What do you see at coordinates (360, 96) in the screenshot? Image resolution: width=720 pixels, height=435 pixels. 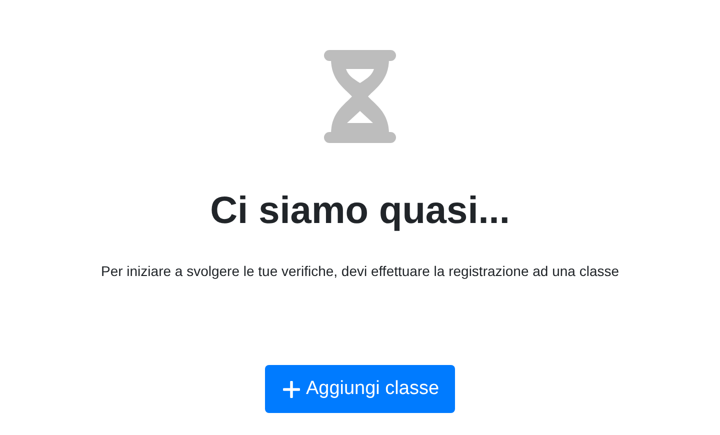 I see `hourglass-icon` at bounding box center [360, 96].